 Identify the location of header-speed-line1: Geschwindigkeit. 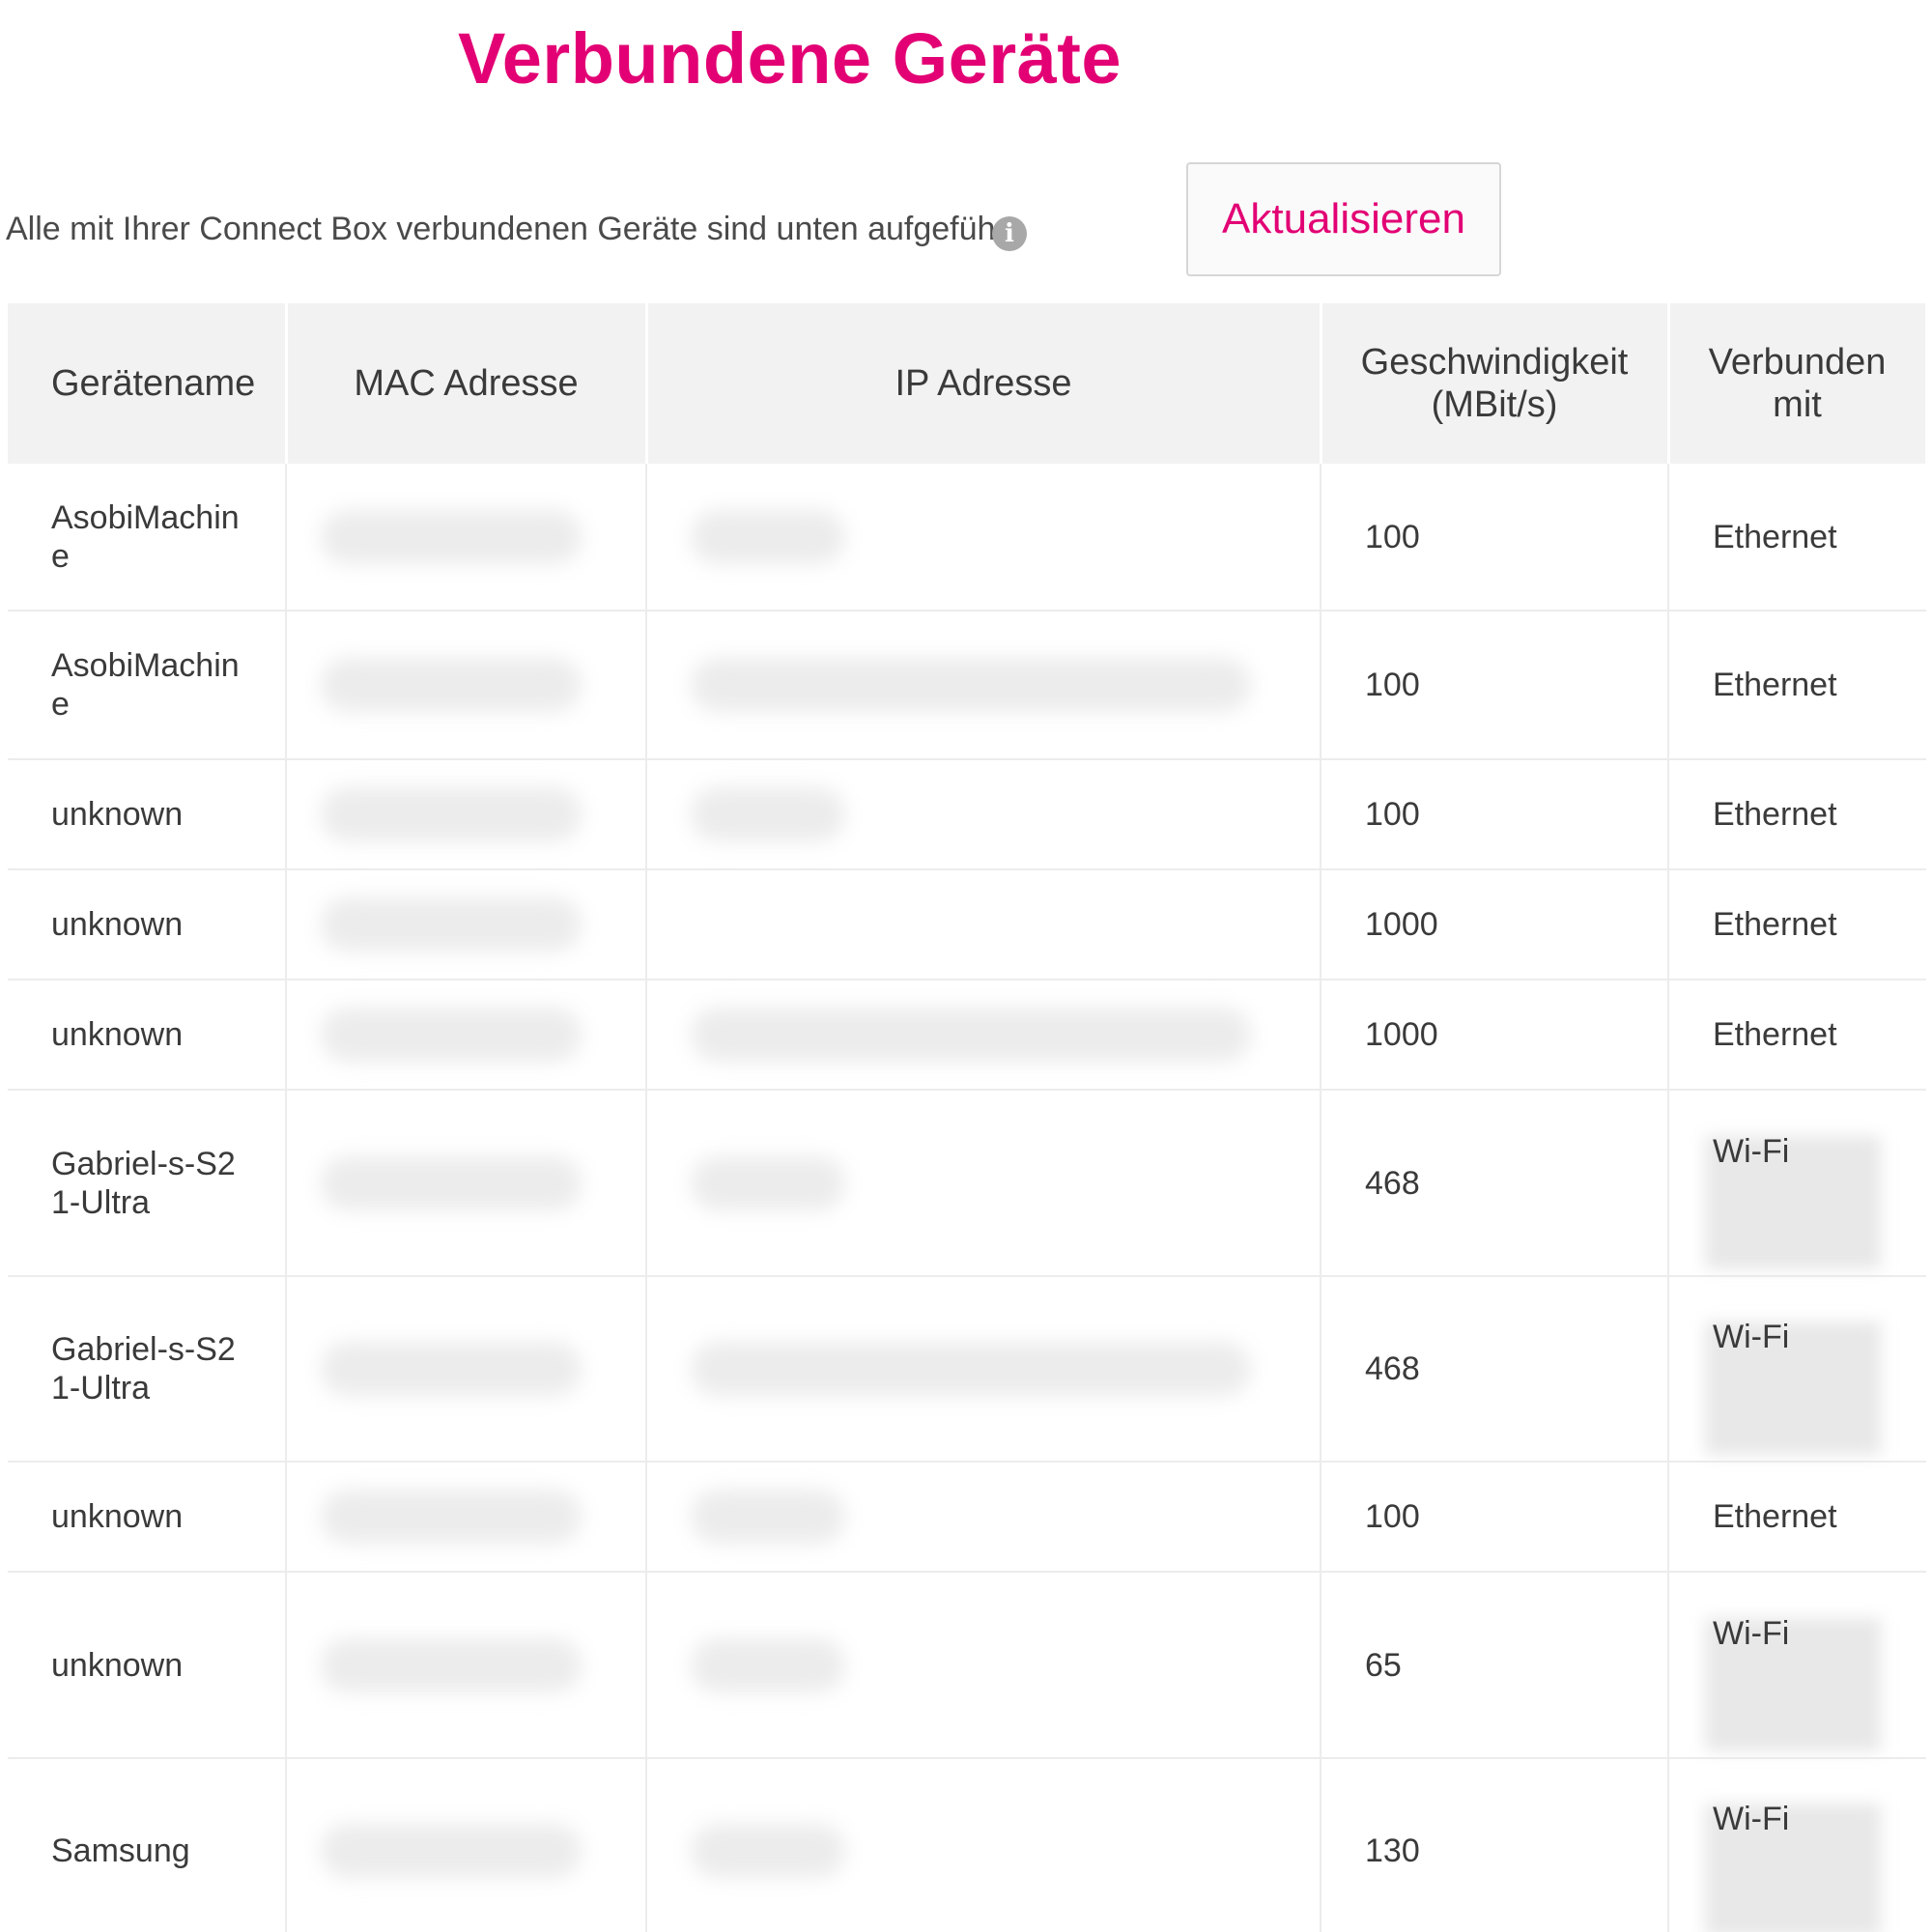
(1494, 362).